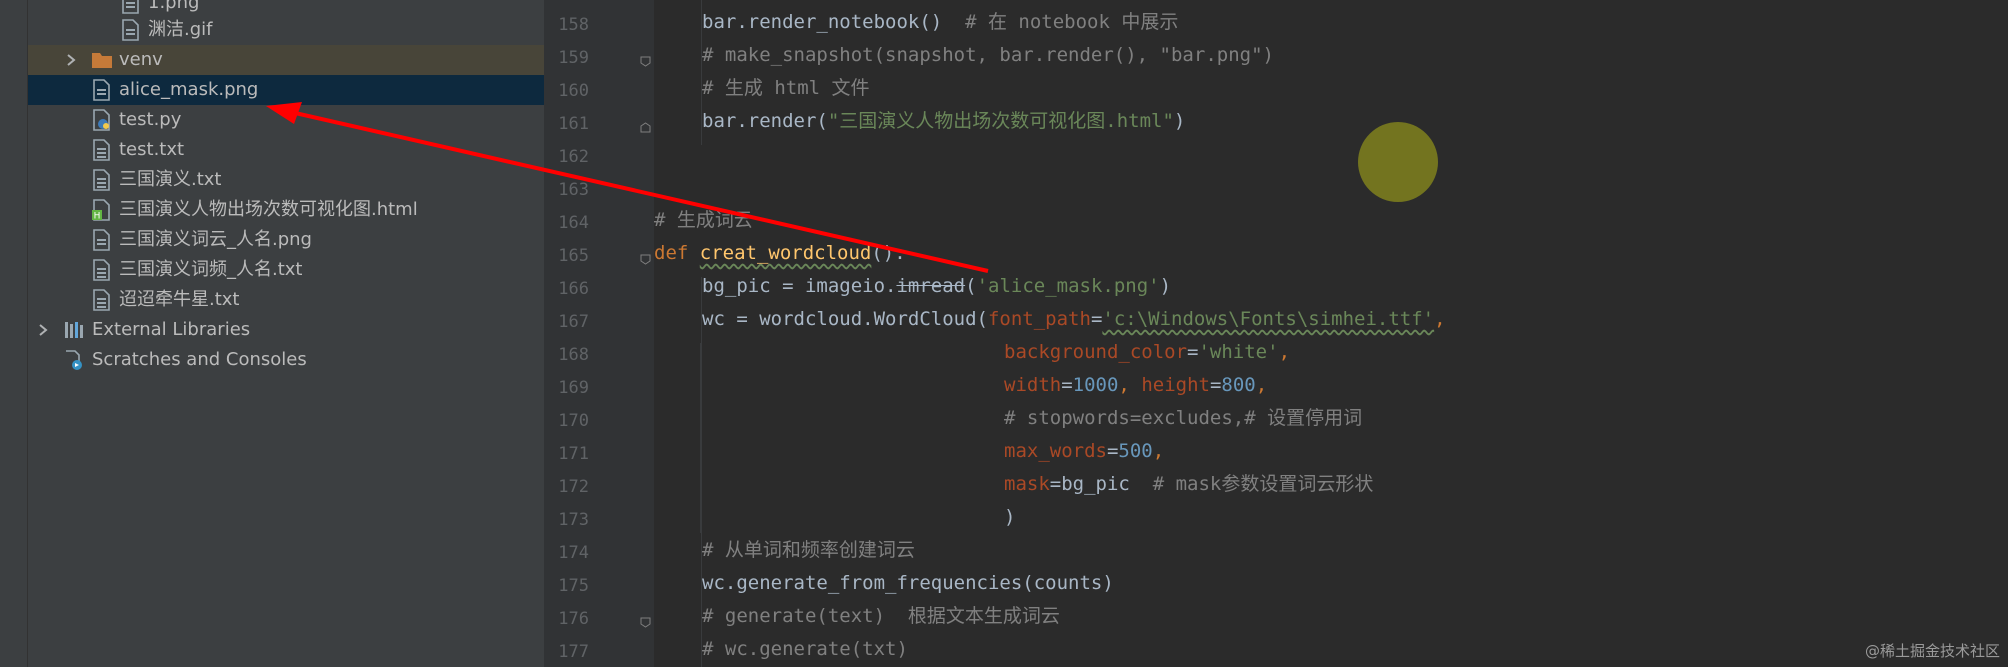  What do you see at coordinates (1932, 651) in the screenshot?
I see `watermark: @稀土掘金技术社区` at bounding box center [1932, 651].